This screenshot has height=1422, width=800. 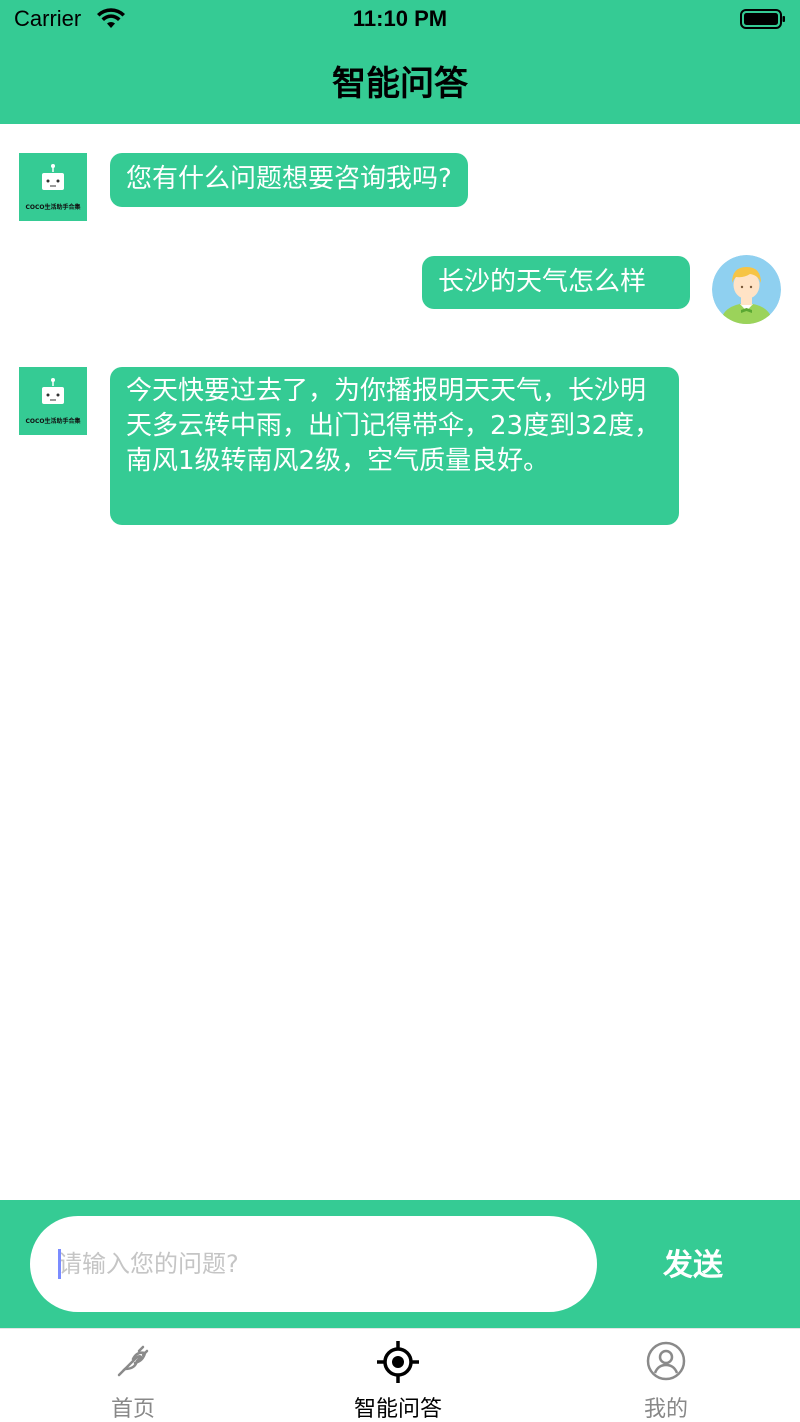 What do you see at coordinates (132, 1409) in the screenshot?
I see `tab-home-label: 首页` at bounding box center [132, 1409].